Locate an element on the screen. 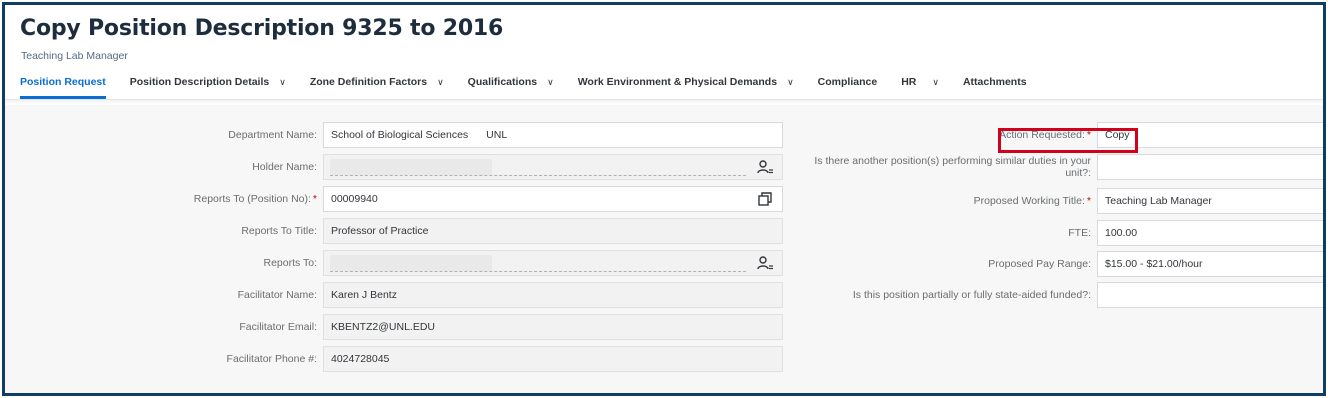 The width and height of the screenshot is (1328, 398). open-in-window-icon is located at coordinates (765, 199).